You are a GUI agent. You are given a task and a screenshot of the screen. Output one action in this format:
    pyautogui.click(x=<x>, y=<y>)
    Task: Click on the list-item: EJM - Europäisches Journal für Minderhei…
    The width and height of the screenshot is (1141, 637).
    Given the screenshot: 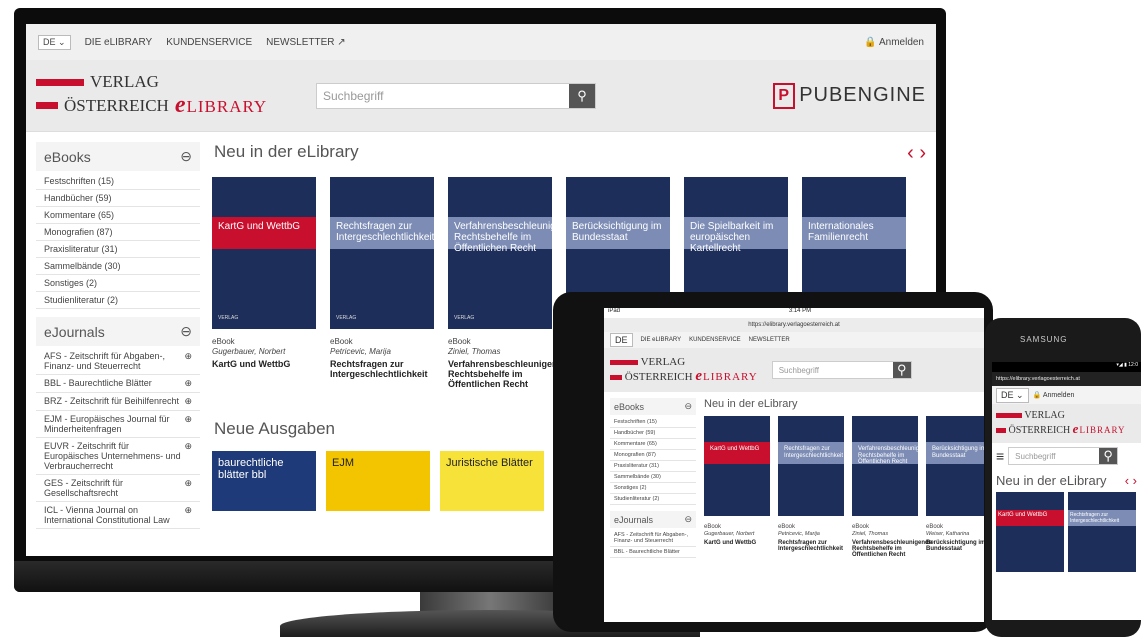 What is the action you would take?
    pyautogui.click(x=118, y=424)
    